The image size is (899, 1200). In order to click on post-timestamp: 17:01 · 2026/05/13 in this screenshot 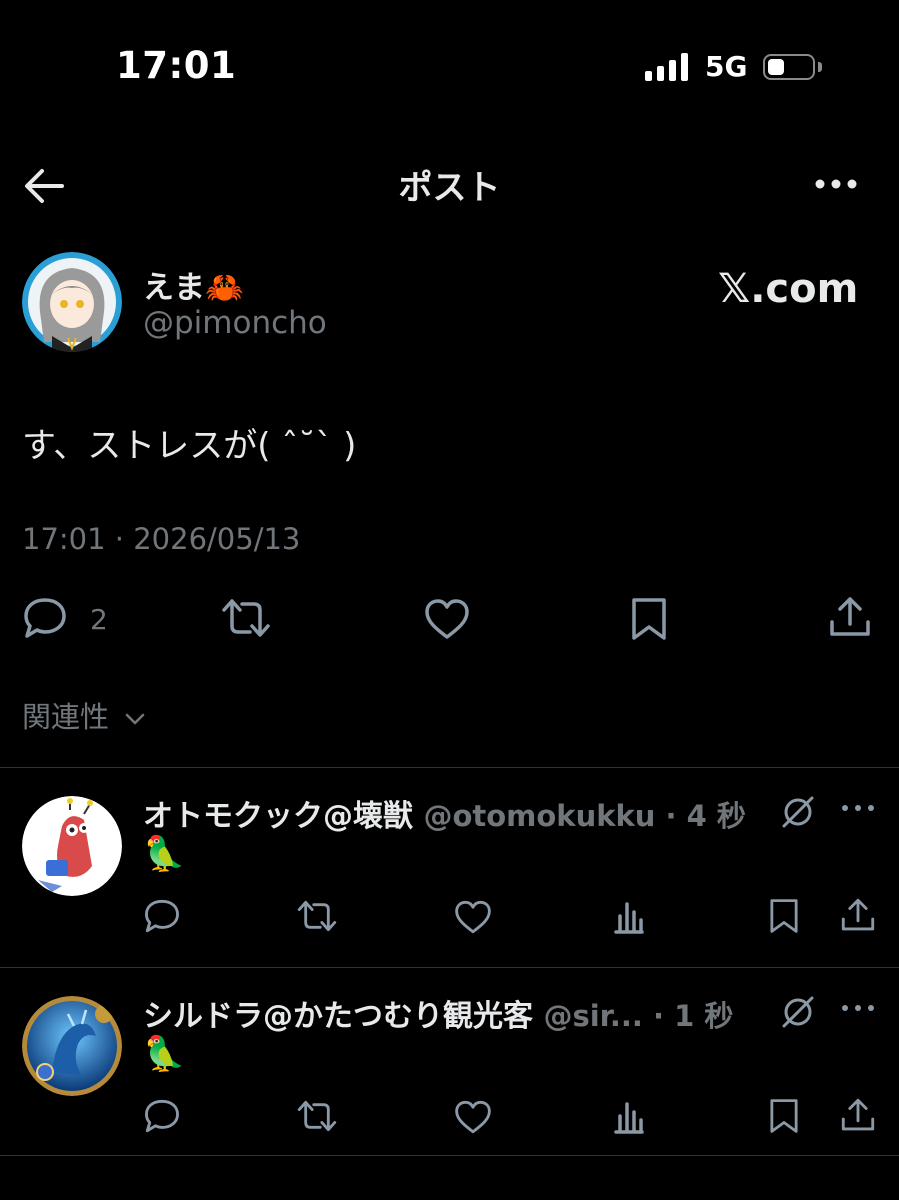, I will do `click(161, 539)`.